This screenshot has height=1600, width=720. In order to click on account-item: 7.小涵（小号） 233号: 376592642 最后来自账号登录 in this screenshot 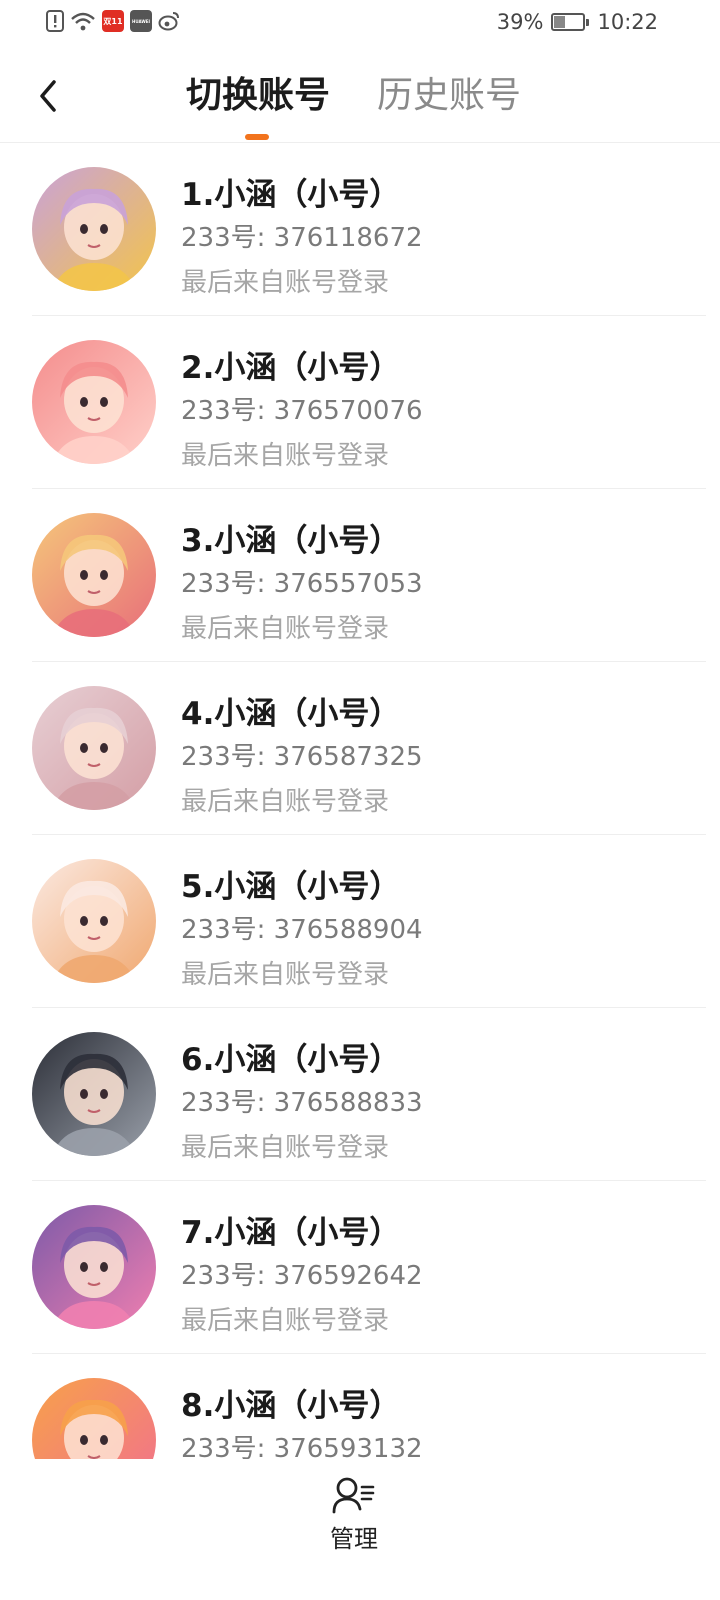, I will do `click(369, 1267)`.